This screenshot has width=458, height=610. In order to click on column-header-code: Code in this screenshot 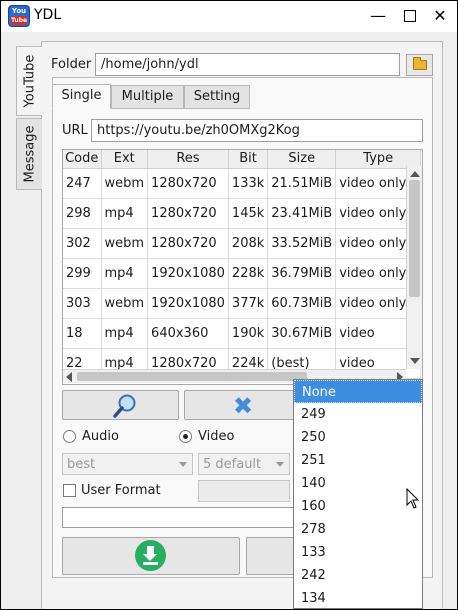, I will do `click(82, 159)`.